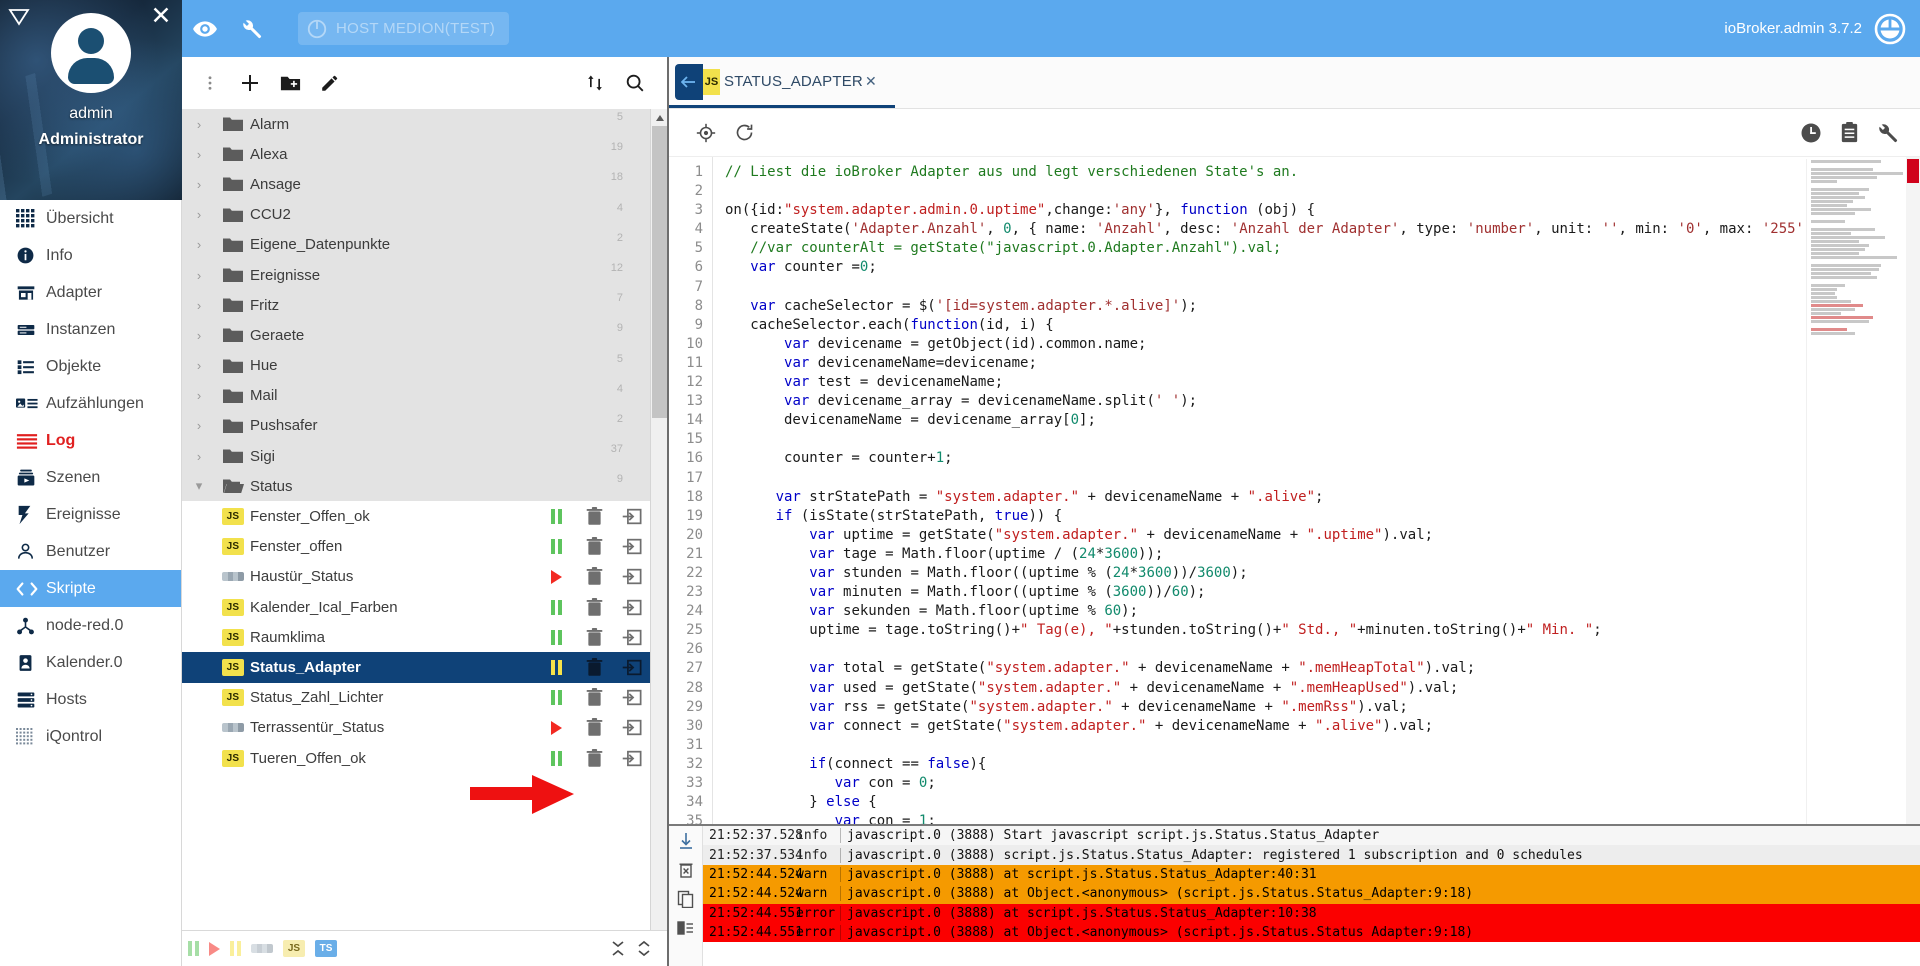  I want to click on sidebar-item-kalender-0: Kalender.0, so click(90, 662).